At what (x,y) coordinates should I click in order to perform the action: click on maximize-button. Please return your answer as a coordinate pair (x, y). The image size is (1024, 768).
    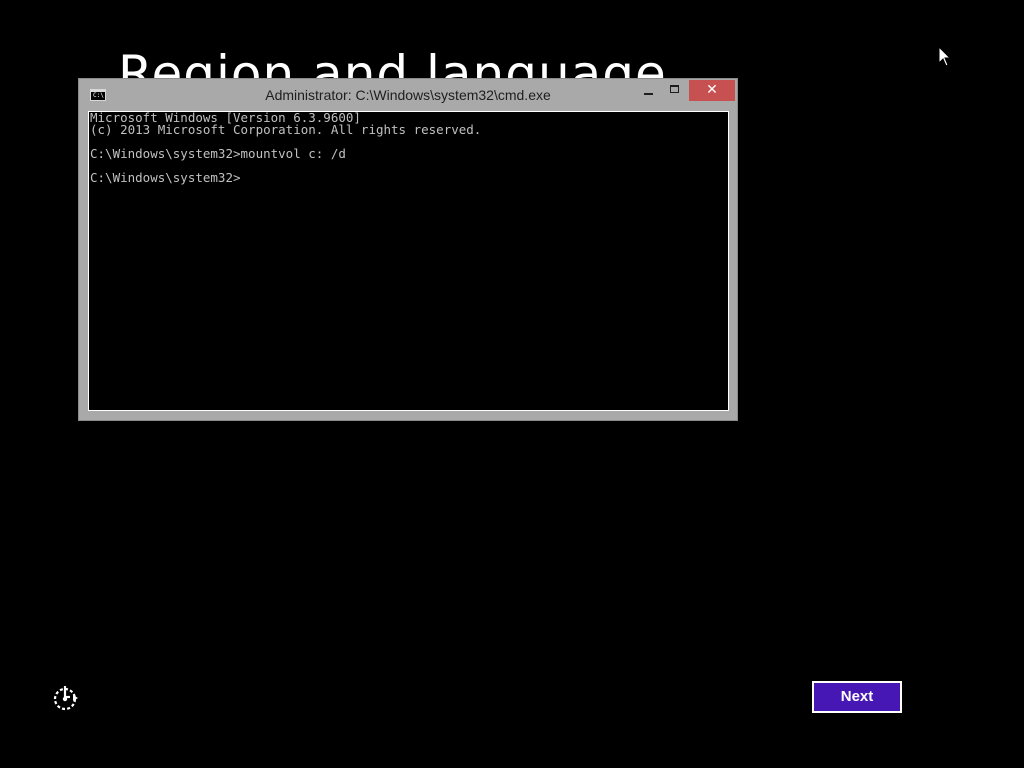
    Looking at the image, I should click on (675, 91).